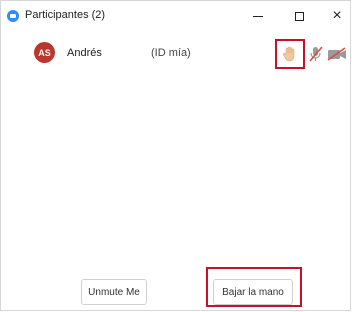 The width and height of the screenshot is (352, 312). What do you see at coordinates (13, 16) in the screenshot?
I see `zoom-app-icon` at bounding box center [13, 16].